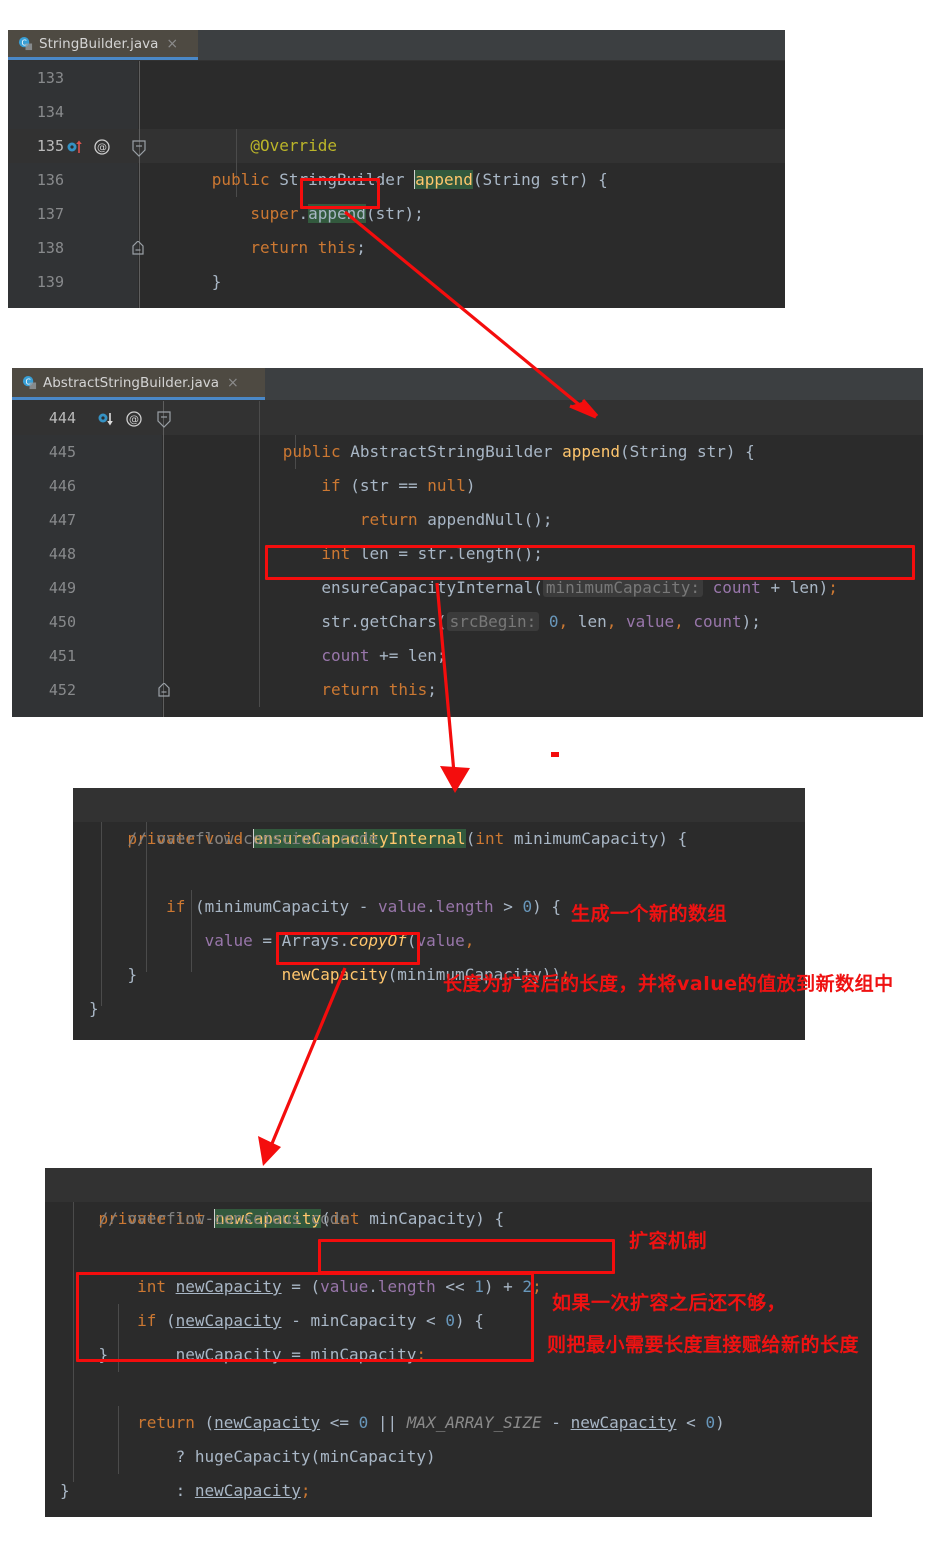 The height and width of the screenshot is (1555, 941). Describe the element at coordinates (668, 1241) in the screenshot. I see `note-grow-mechanism: 扩容机制` at that location.